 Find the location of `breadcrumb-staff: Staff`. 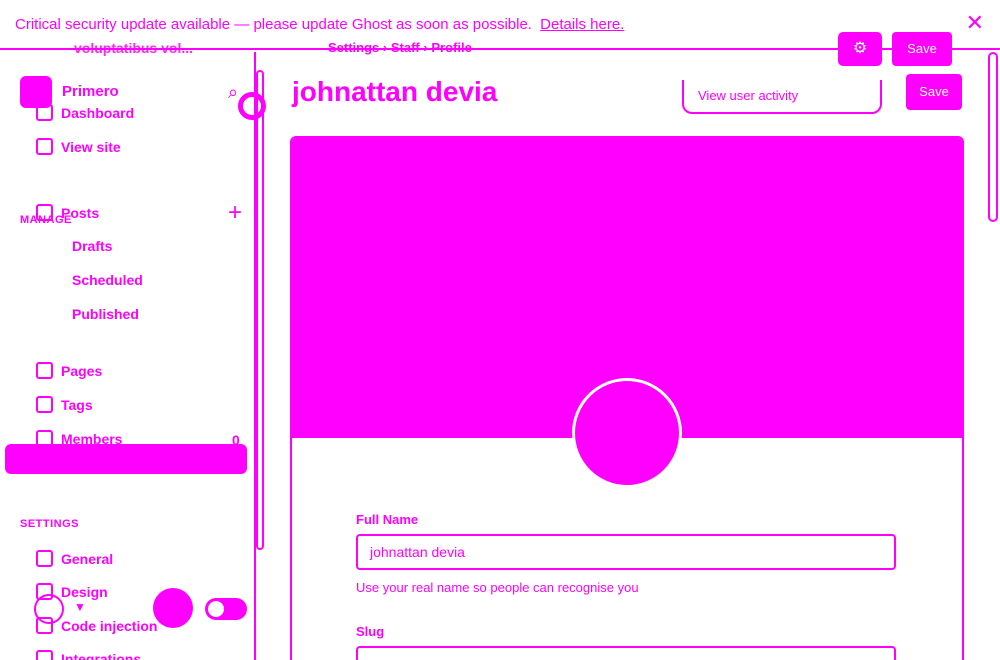

breadcrumb-staff: Staff is located at coordinates (405, 47).